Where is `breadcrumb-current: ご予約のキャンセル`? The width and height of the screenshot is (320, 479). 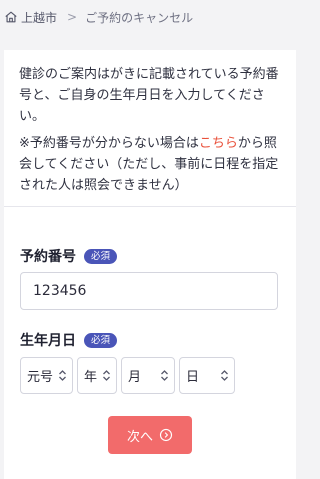
breadcrumb-current: ご予約のキャンセル is located at coordinates (139, 17).